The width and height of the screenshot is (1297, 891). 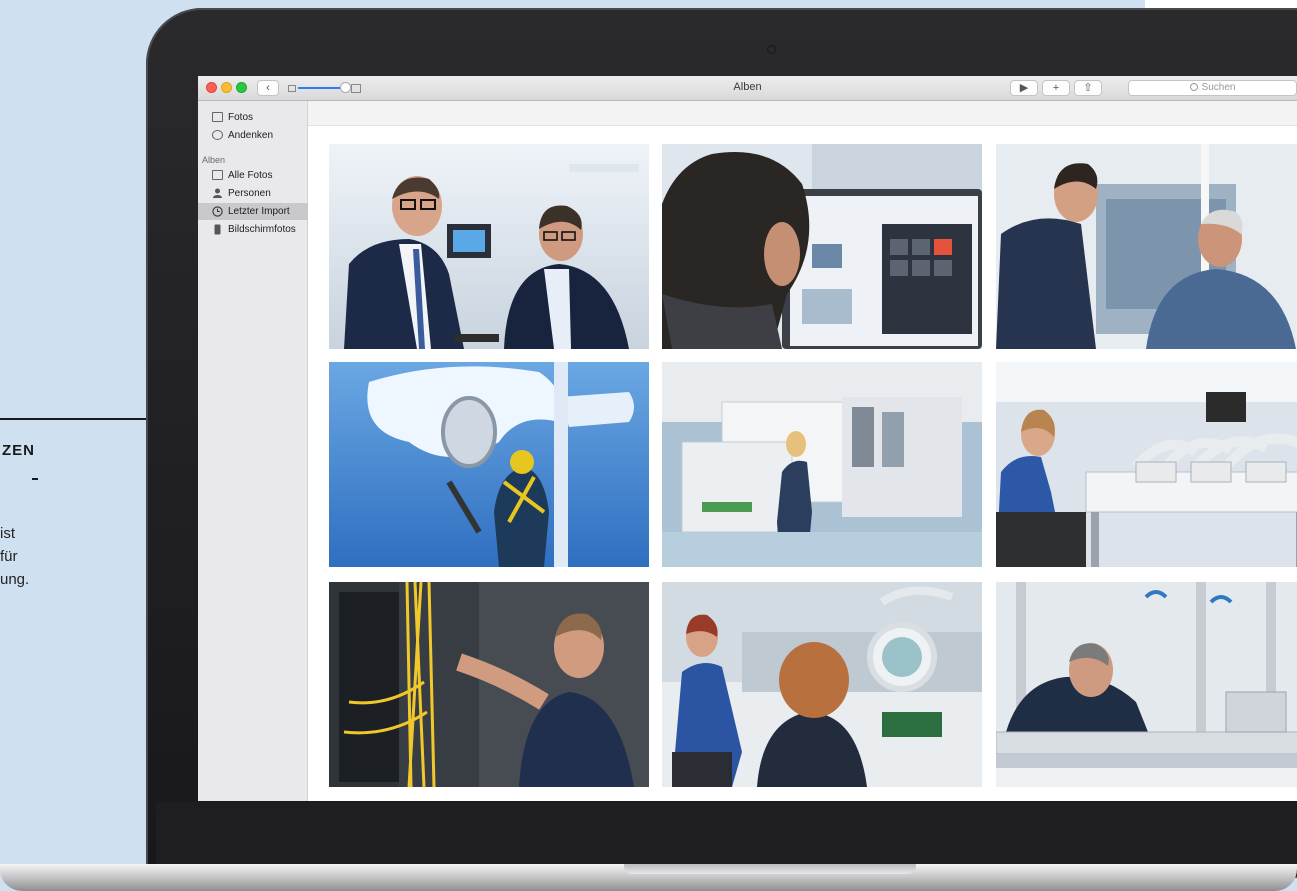 I want to click on sidebar-item-bildschirmfotos: Bildschirmfotos, so click(x=253, y=229).